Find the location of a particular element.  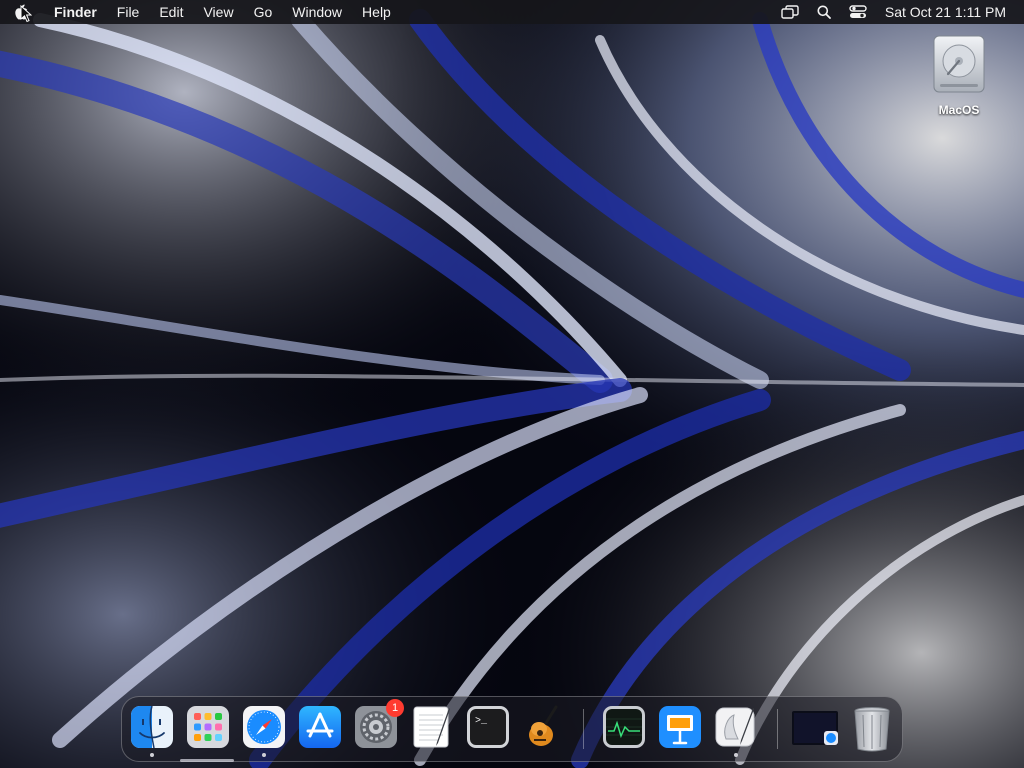

dock-finder is located at coordinates (152, 731).